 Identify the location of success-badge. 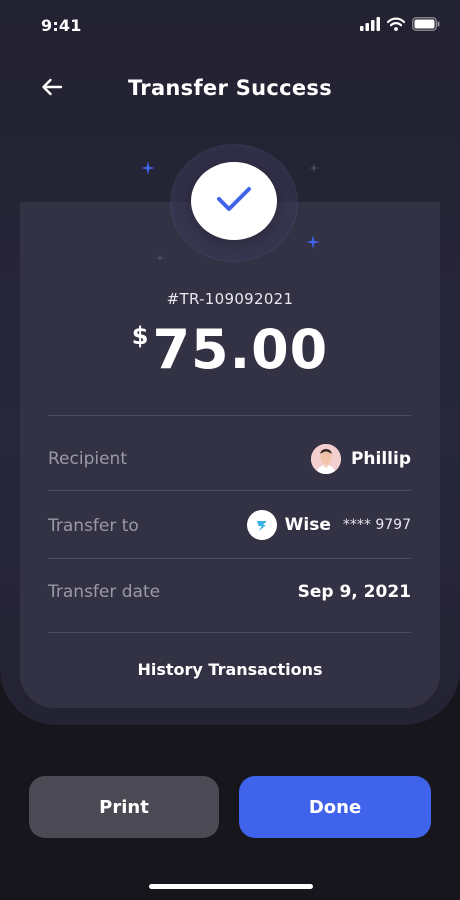
(234, 201).